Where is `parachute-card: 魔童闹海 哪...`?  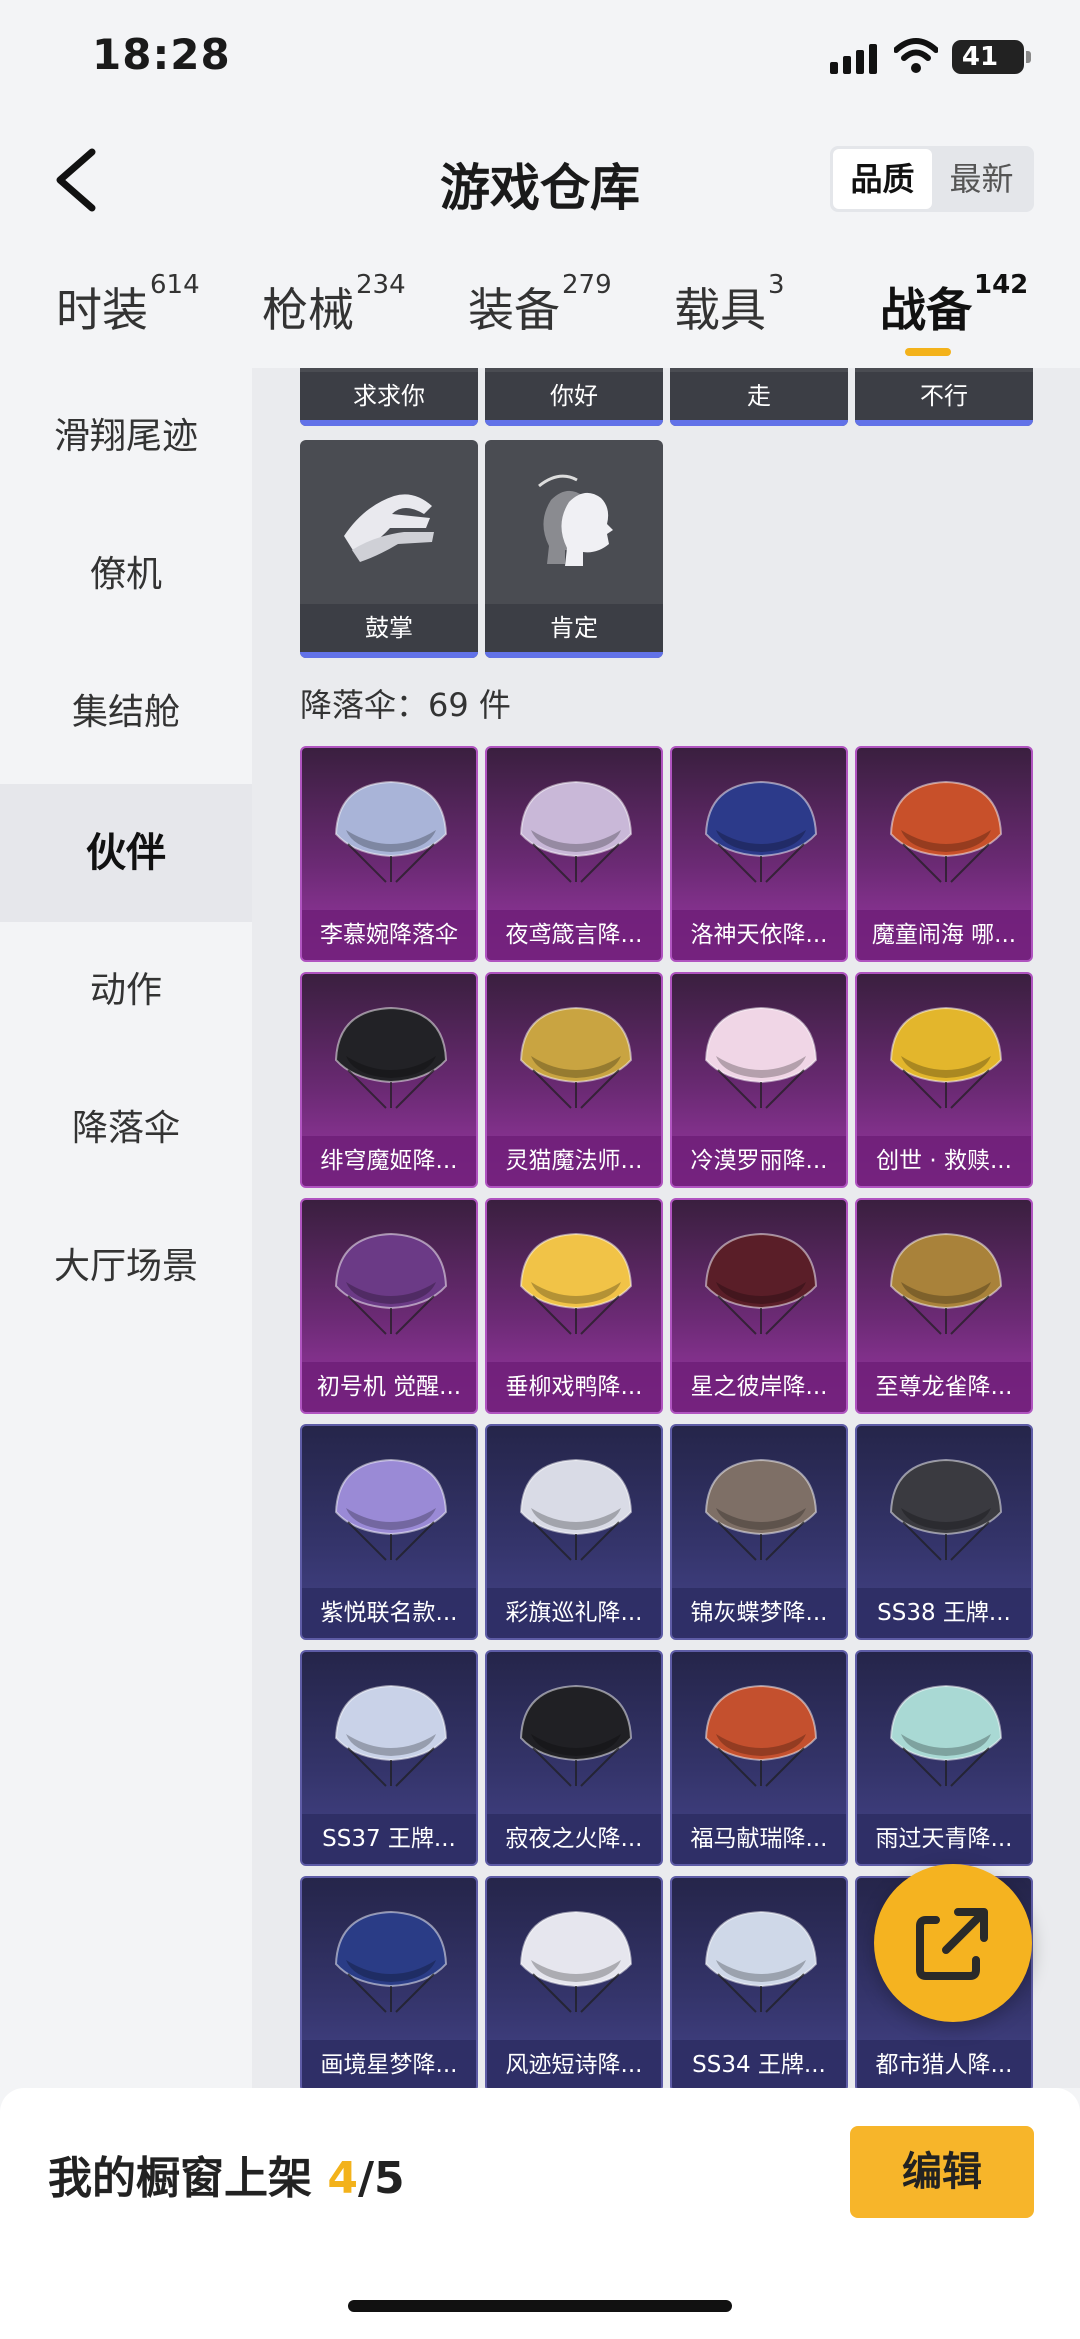
parachute-card: 魔童闹海 哪... is located at coordinates (944, 854).